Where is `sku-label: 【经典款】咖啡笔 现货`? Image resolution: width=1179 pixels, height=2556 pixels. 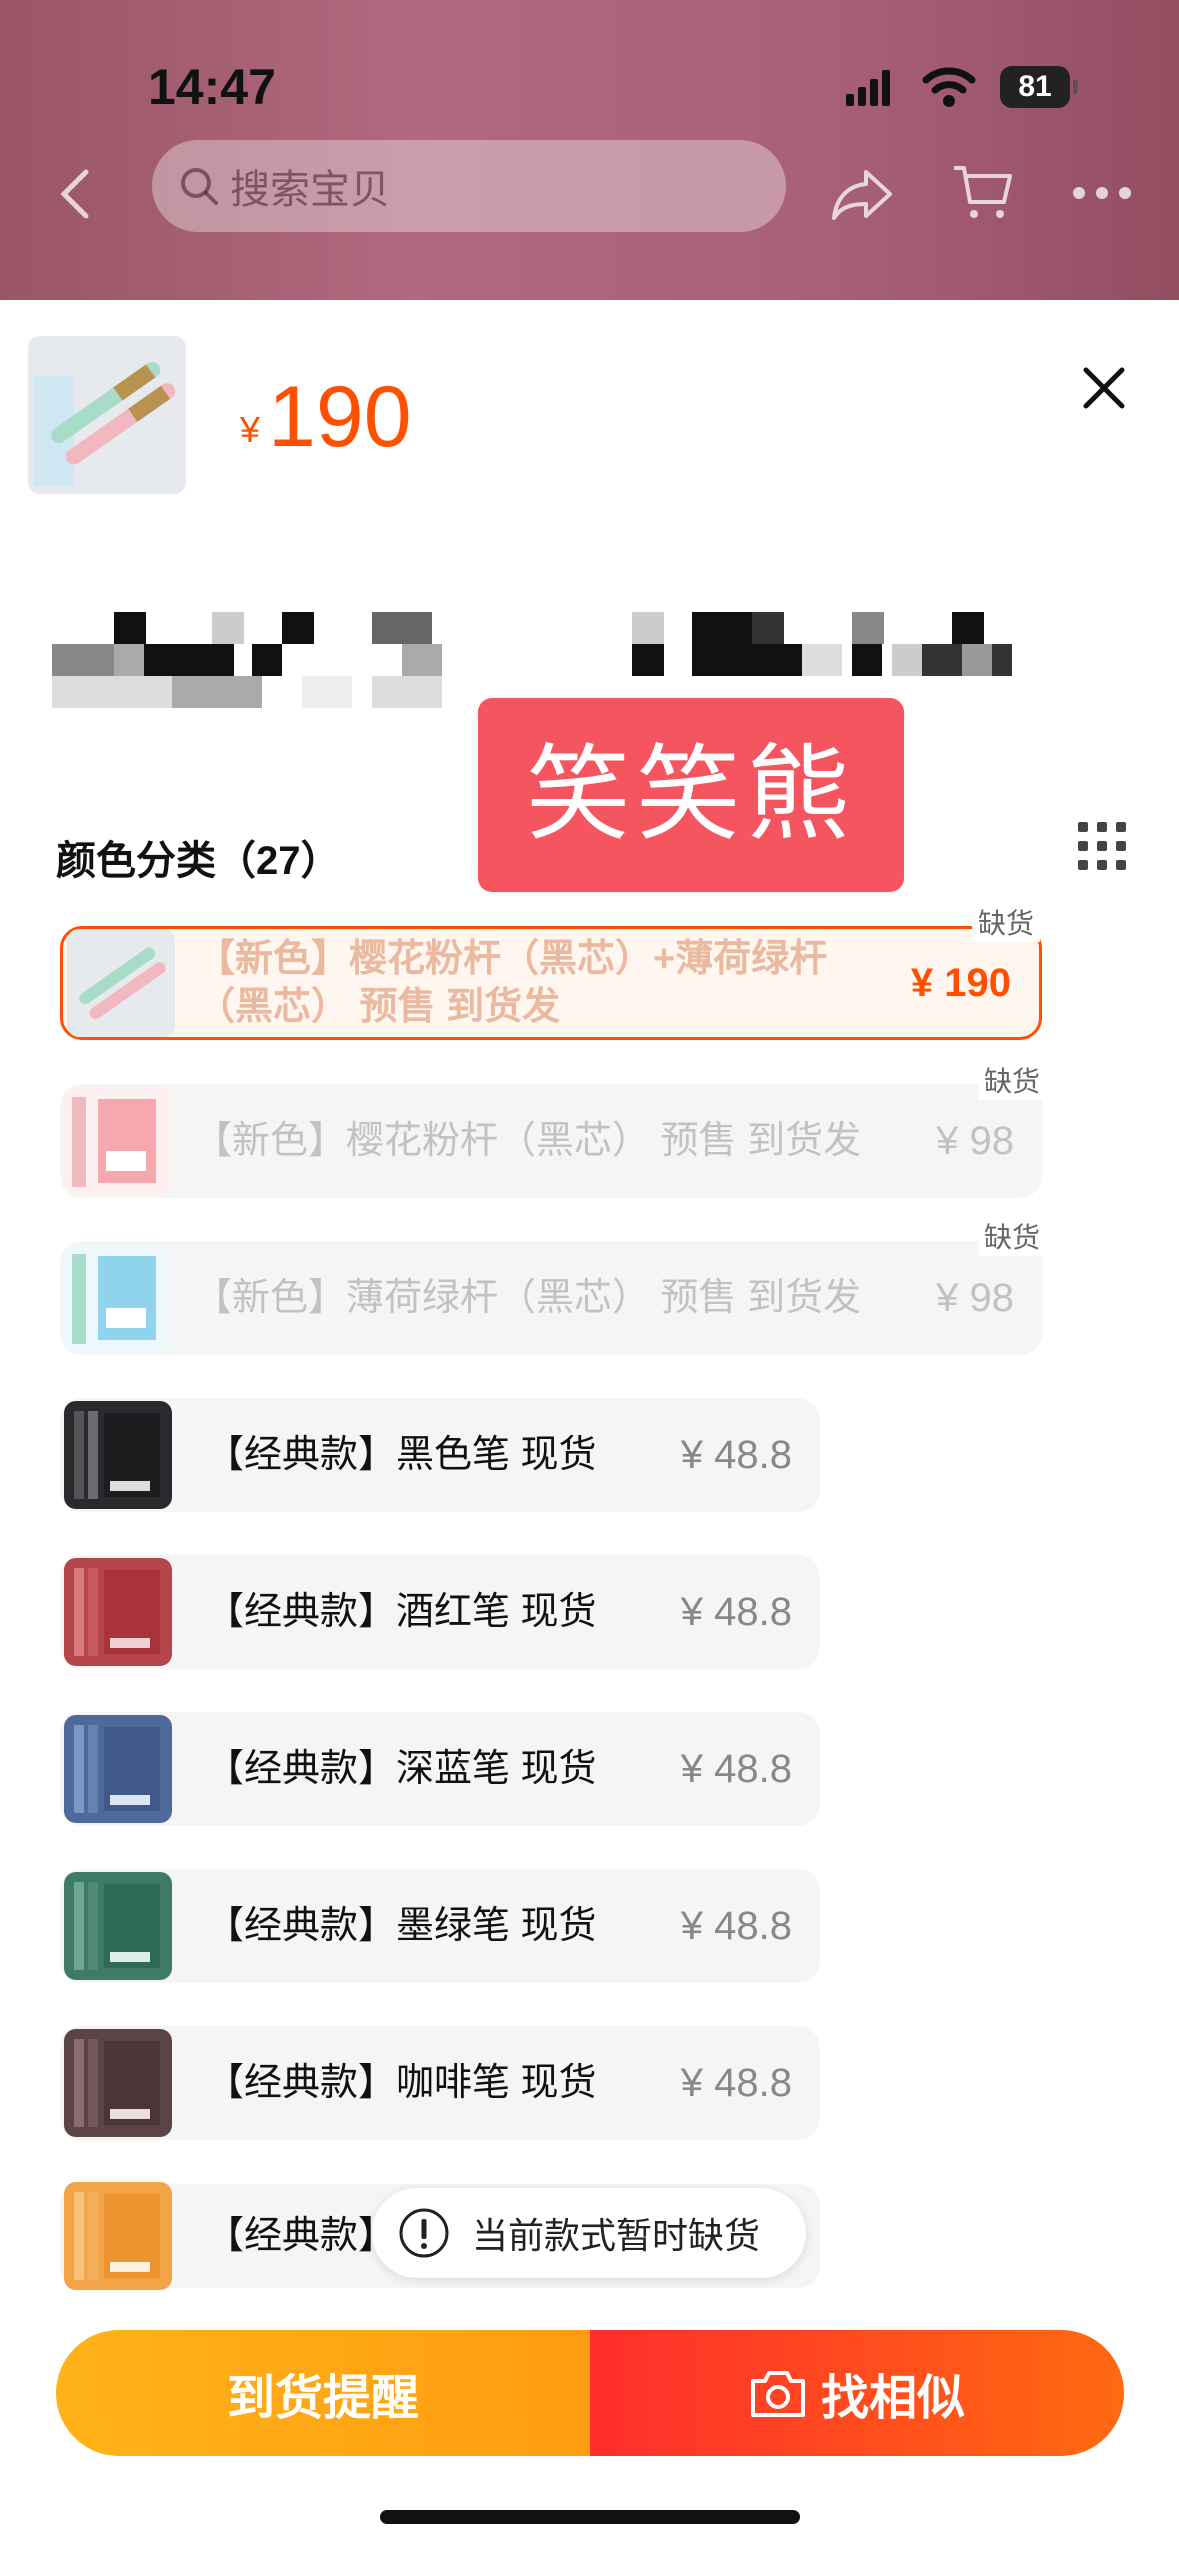
sku-label: 【经典款】咖啡笔 现货 is located at coordinates (401, 2083).